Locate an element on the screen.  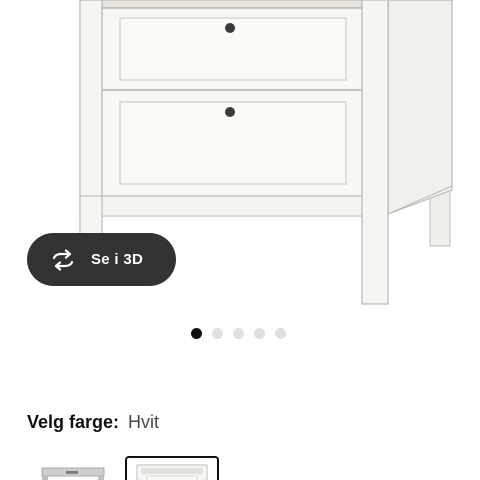
carousel-indicator is located at coordinates (238, 334).